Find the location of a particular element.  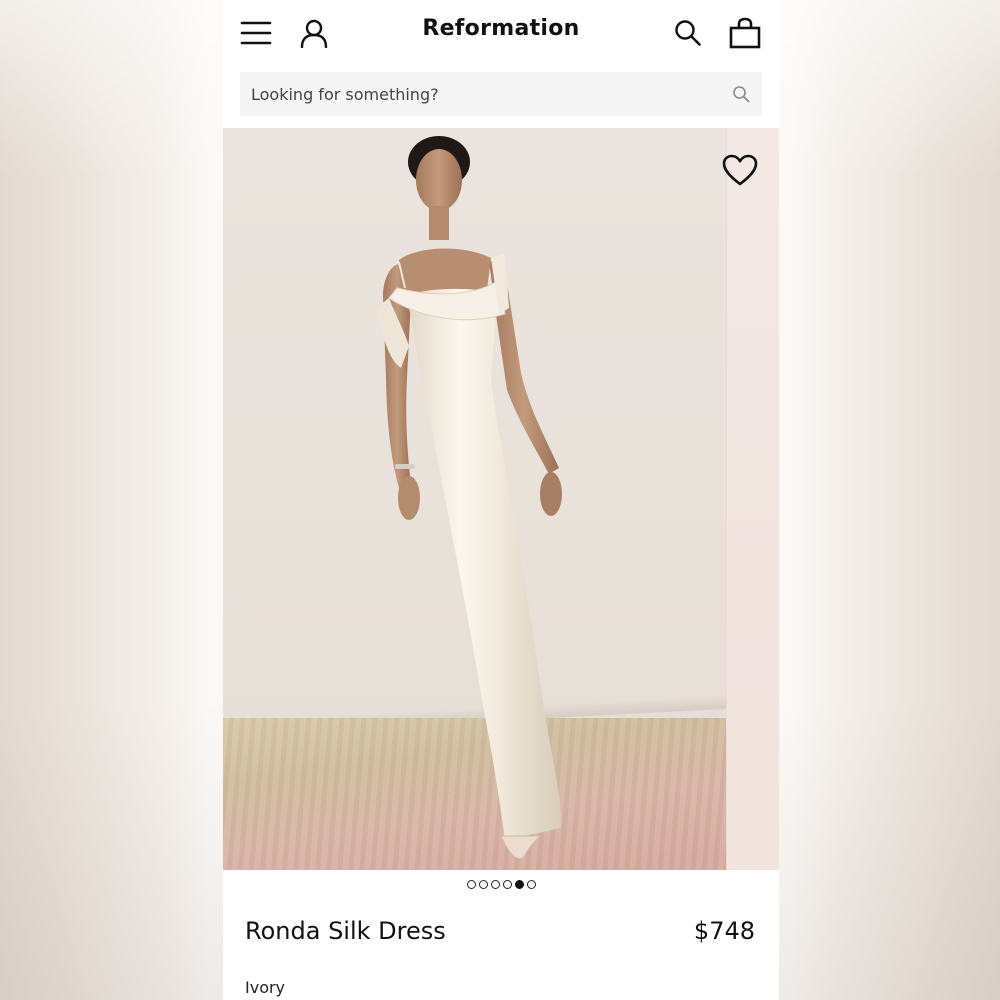

product-color: Ivory is located at coordinates (265, 987).